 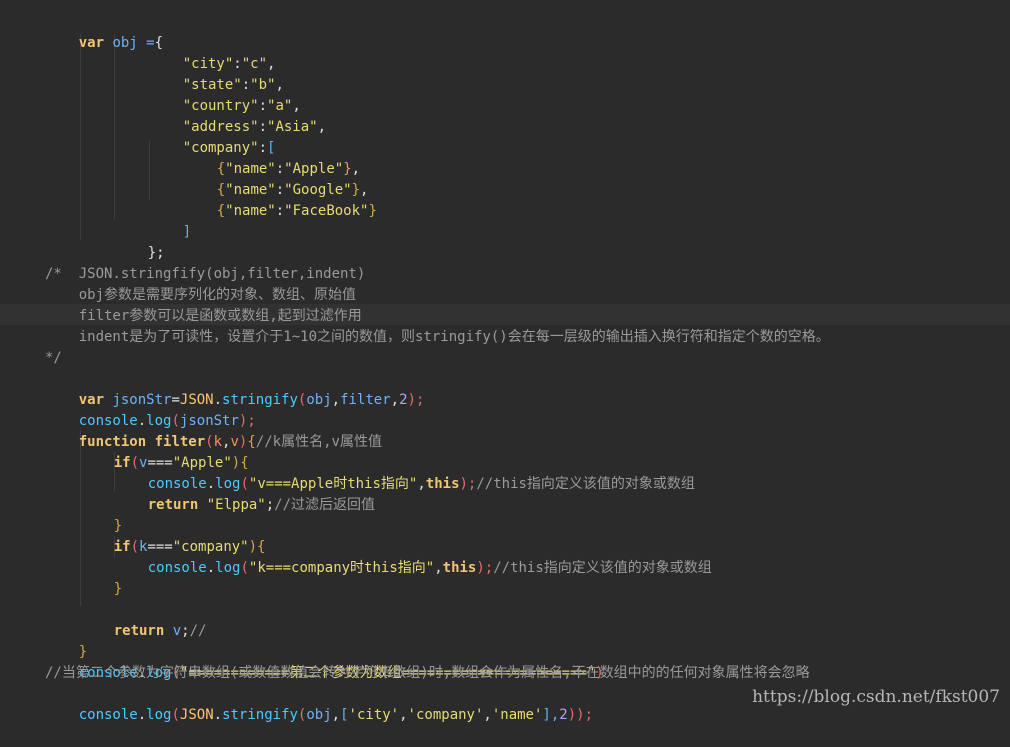 What do you see at coordinates (244, 493) in the screenshot?
I see `code-line-23: return "Elppa";//过滤后返回值` at bounding box center [244, 493].